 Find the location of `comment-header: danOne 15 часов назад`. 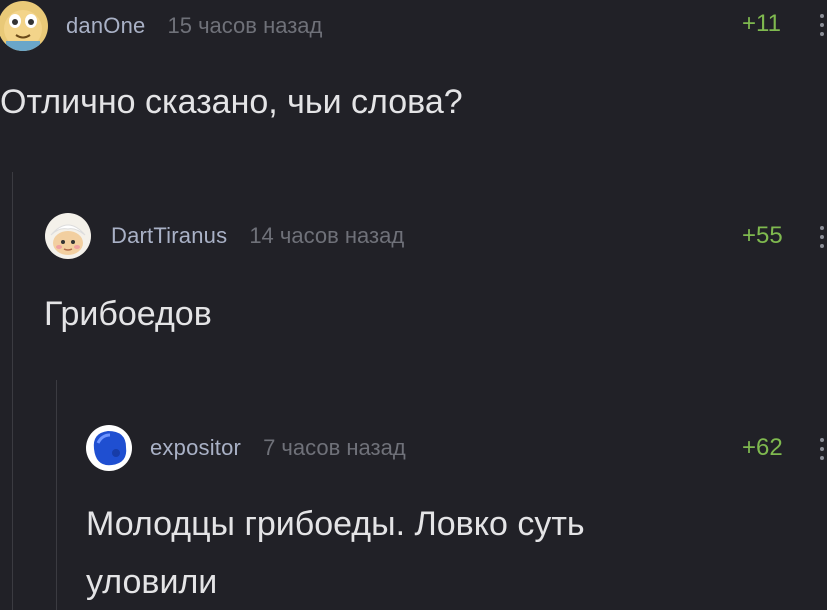

comment-header: danOne 15 часов назад is located at coordinates (161, 26).